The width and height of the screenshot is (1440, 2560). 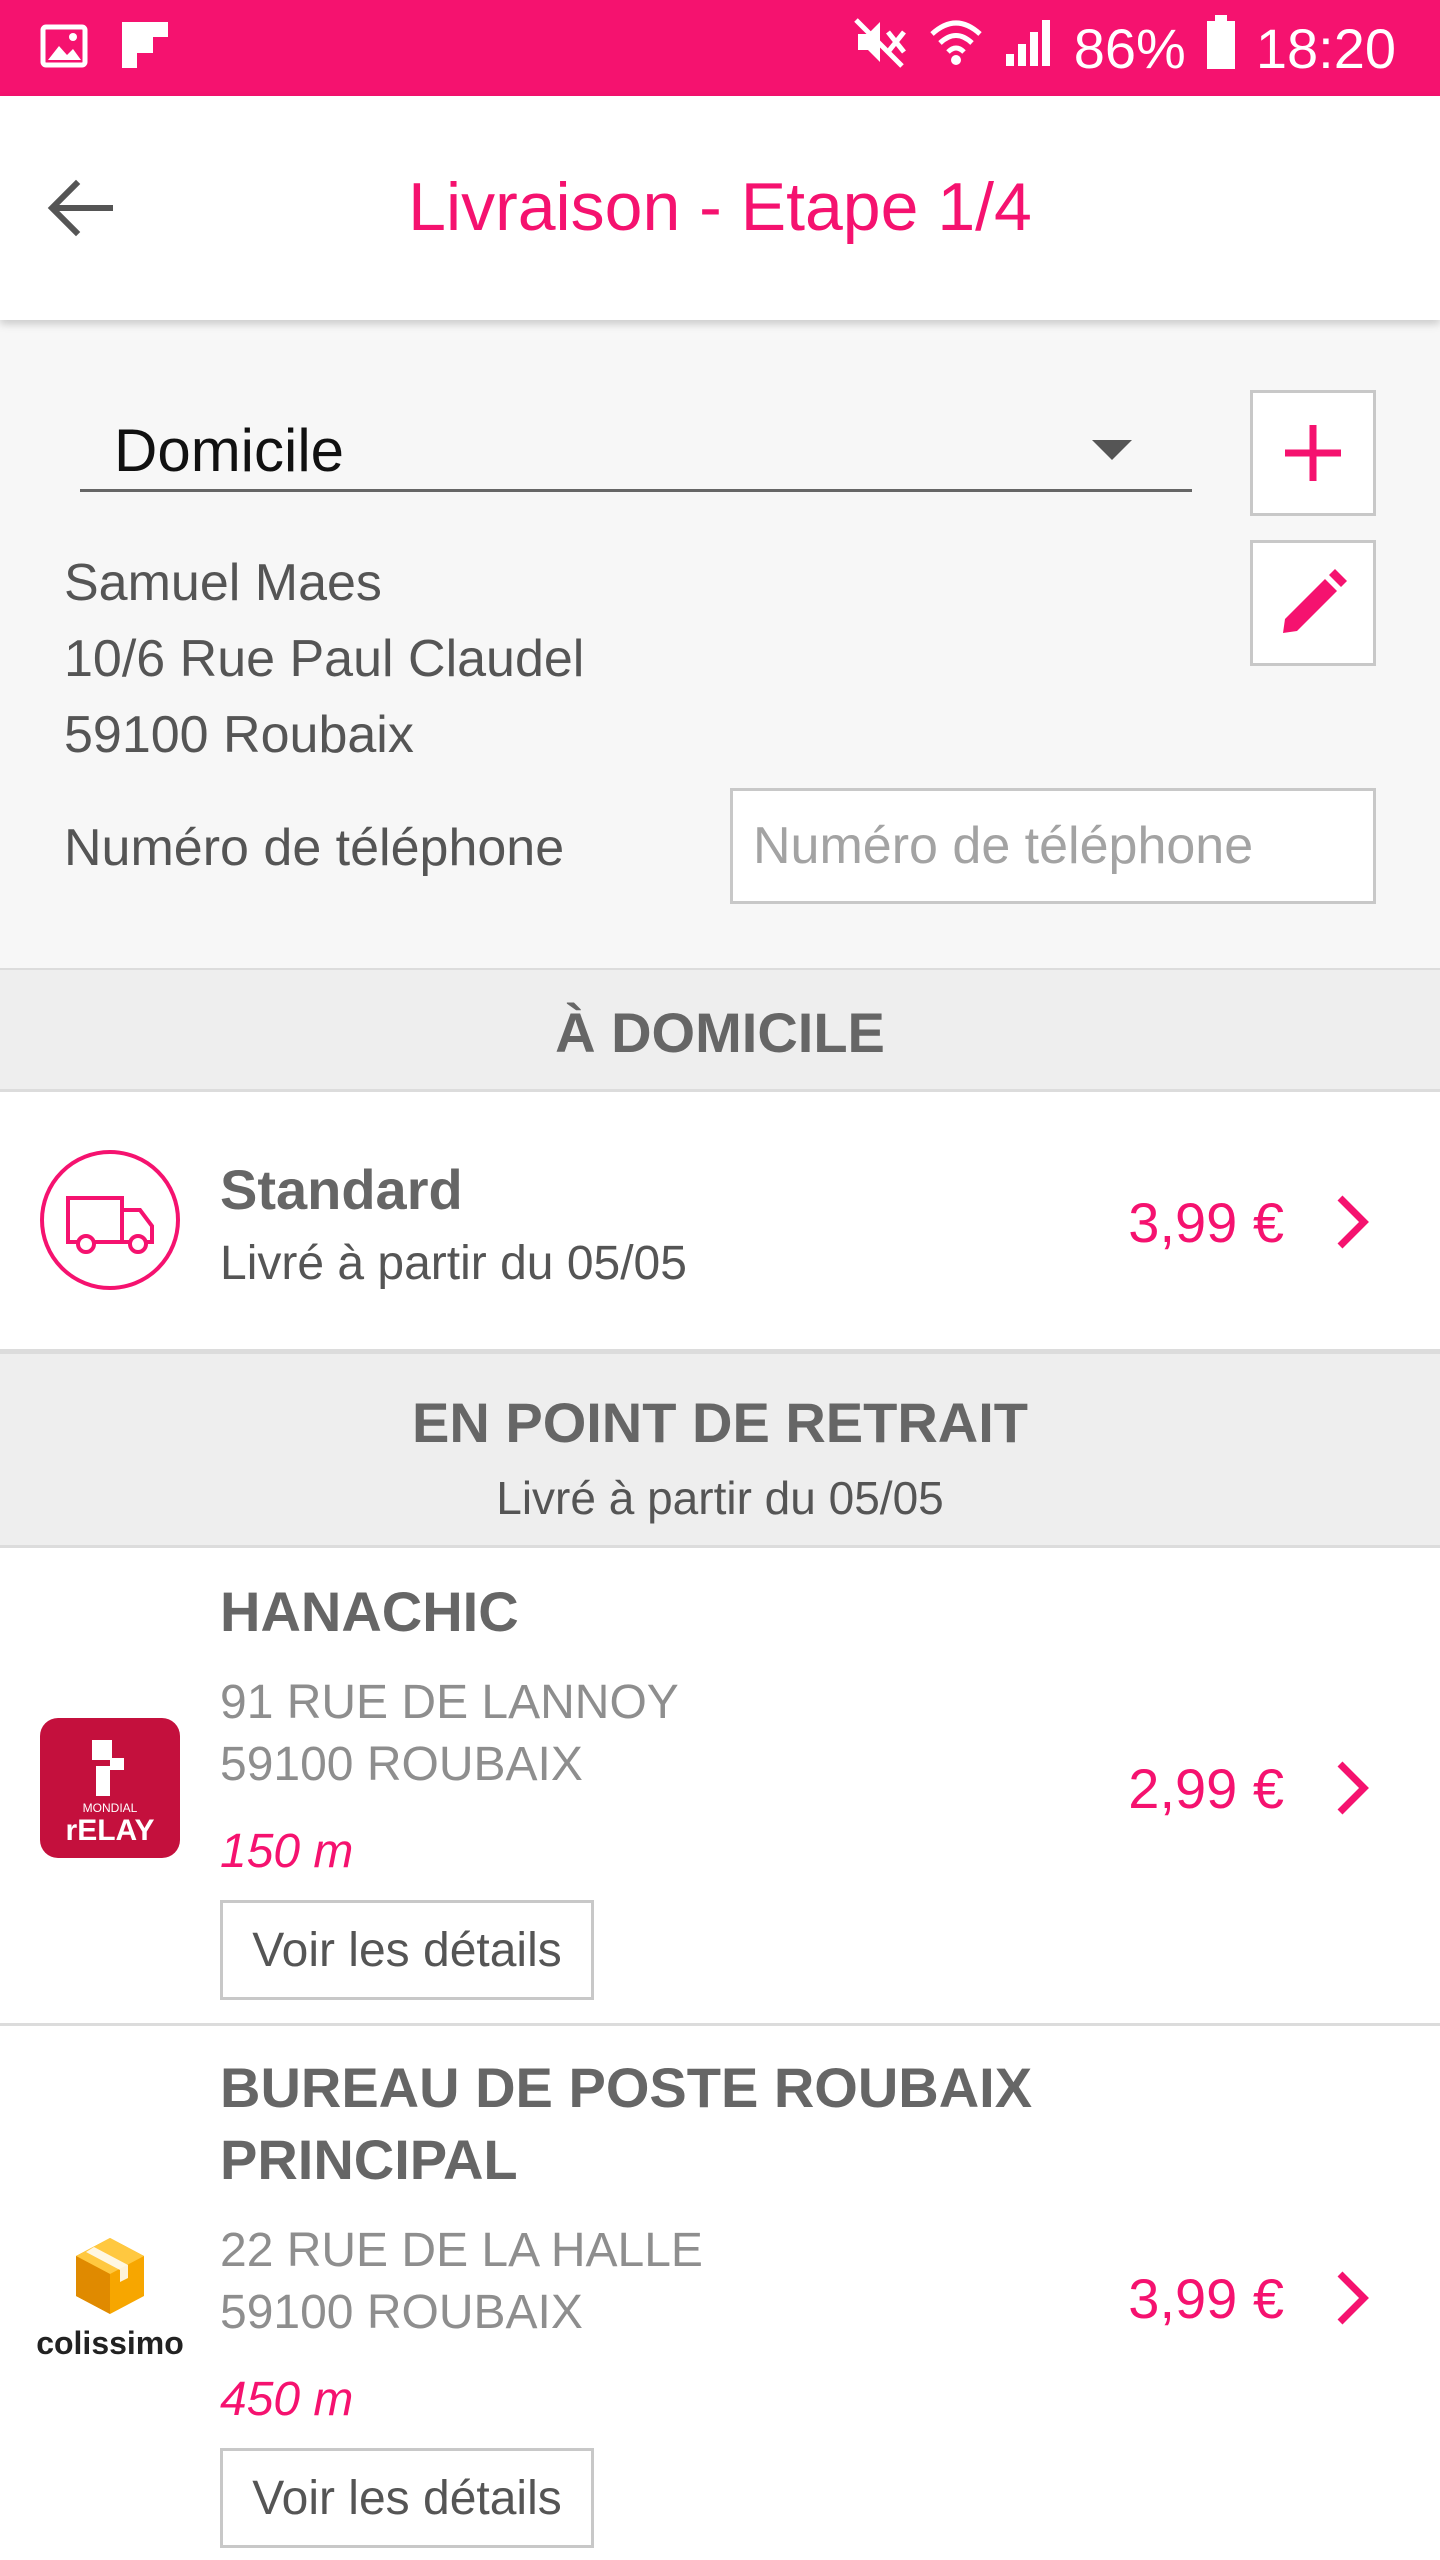 I want to click on plus-icon, so click(x=1313, y=453).